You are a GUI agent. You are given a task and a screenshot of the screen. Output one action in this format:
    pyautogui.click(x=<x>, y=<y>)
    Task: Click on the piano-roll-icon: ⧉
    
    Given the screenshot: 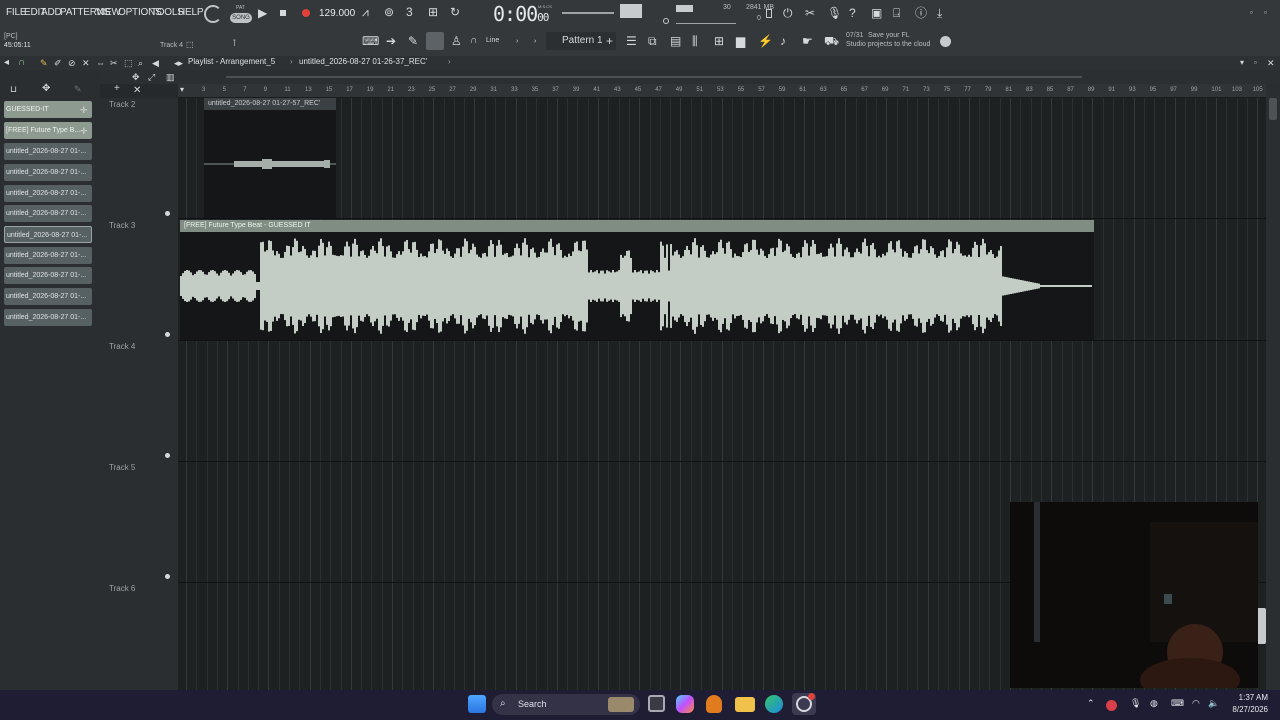 What is the action you would take?
    pyautogui.click(x=652, y=41)
    